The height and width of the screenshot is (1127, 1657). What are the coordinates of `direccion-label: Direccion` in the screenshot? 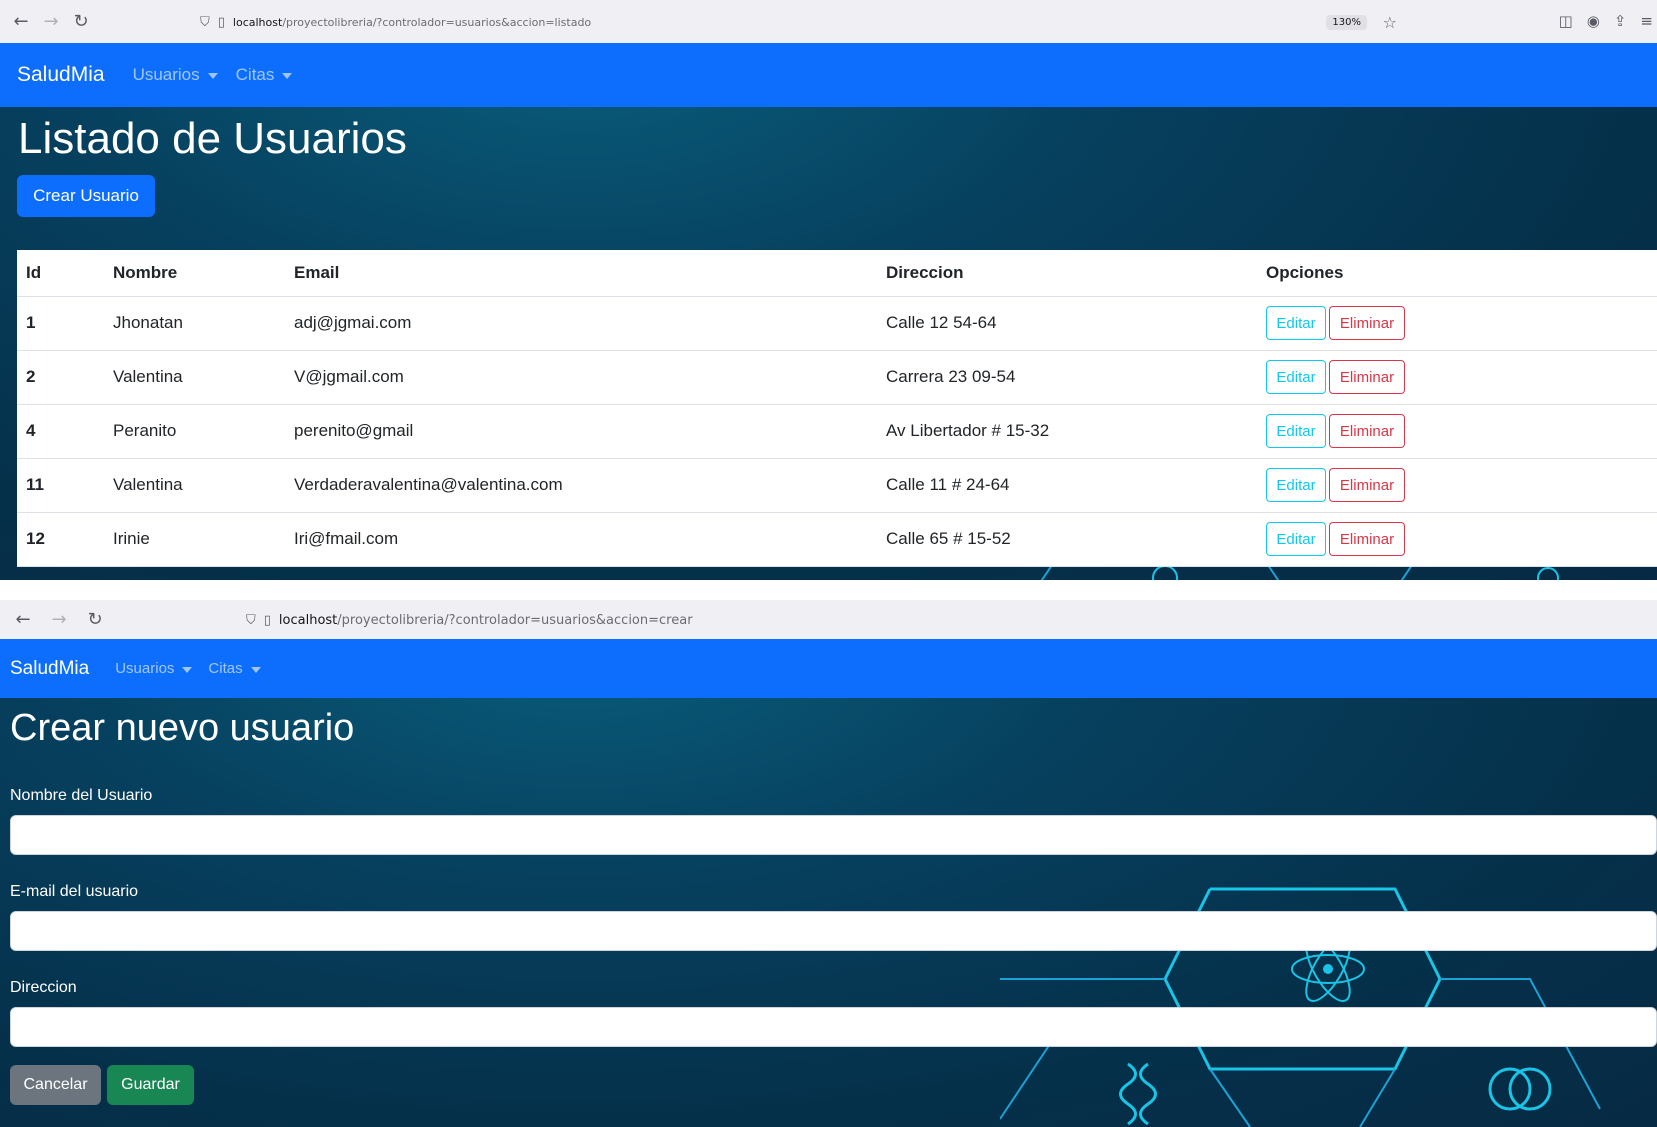 It's located at (43, 987).